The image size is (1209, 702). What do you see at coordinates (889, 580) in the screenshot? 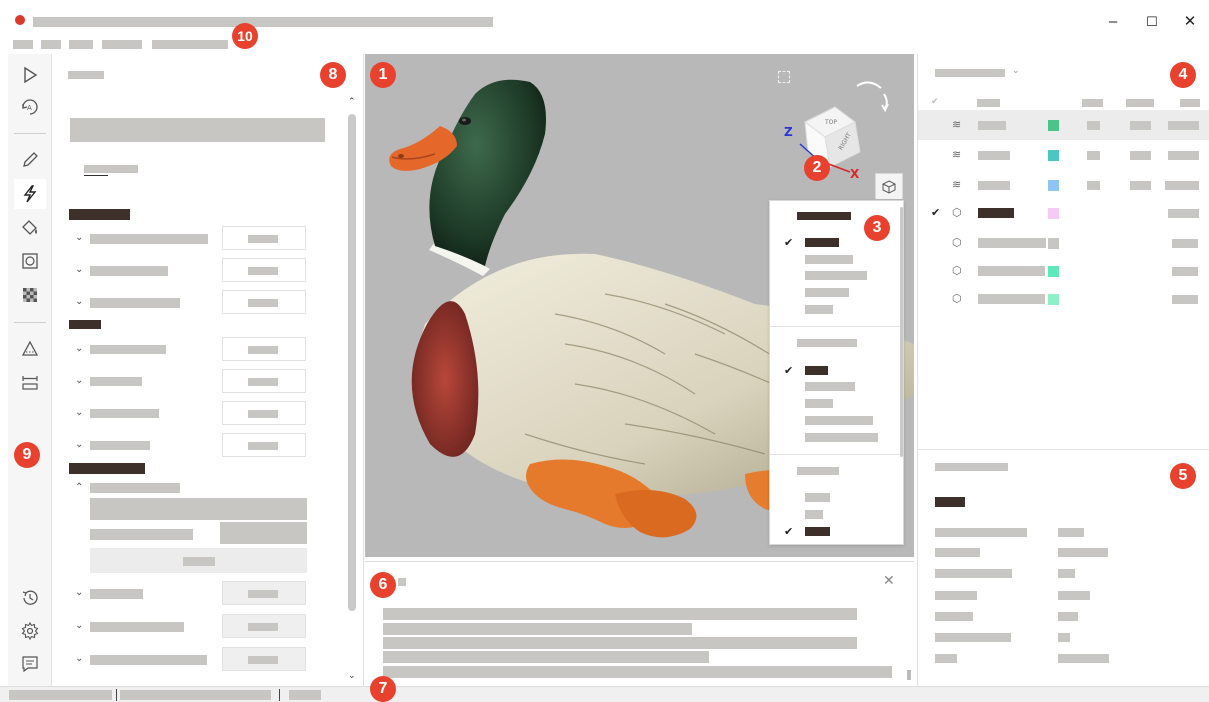
I see `close-icon: ✕` at bounding box center [889, 580].